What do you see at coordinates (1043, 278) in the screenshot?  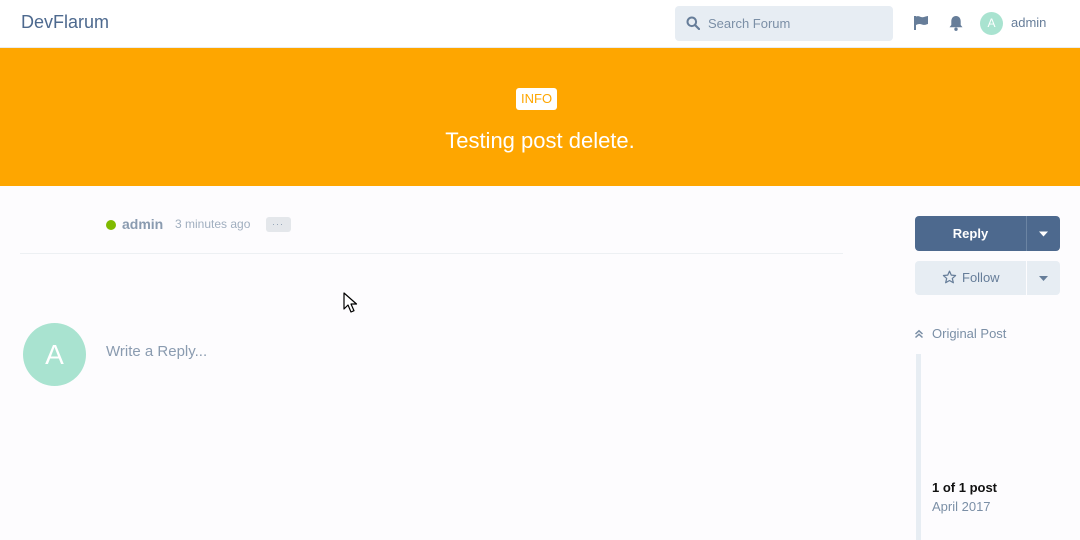 I see `follow-dropdown-caret-icon` at bounding box center [1043, 278].